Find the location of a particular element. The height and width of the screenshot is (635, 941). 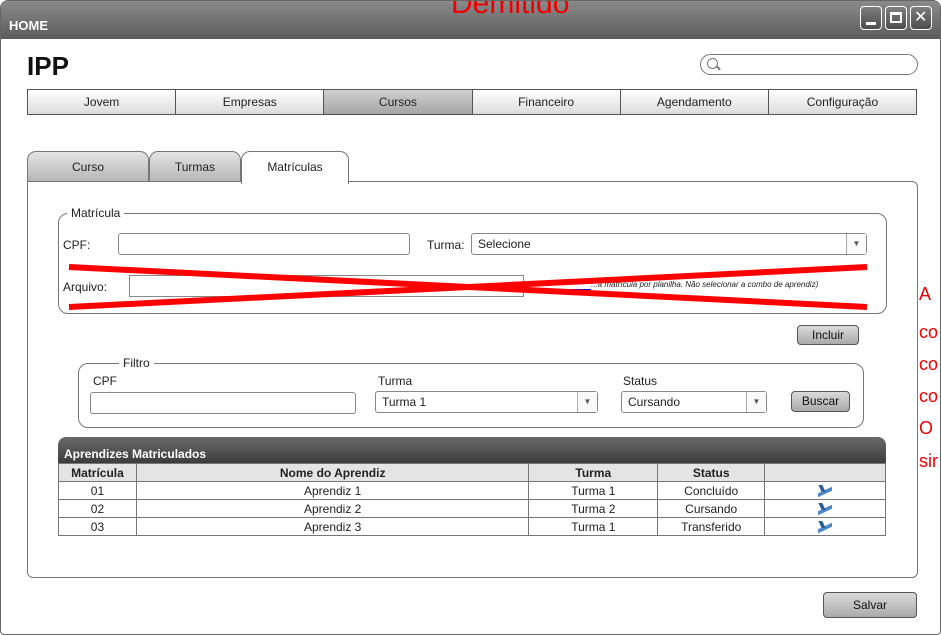

filtro-status-label: Status is located at coordinates (640, 381).